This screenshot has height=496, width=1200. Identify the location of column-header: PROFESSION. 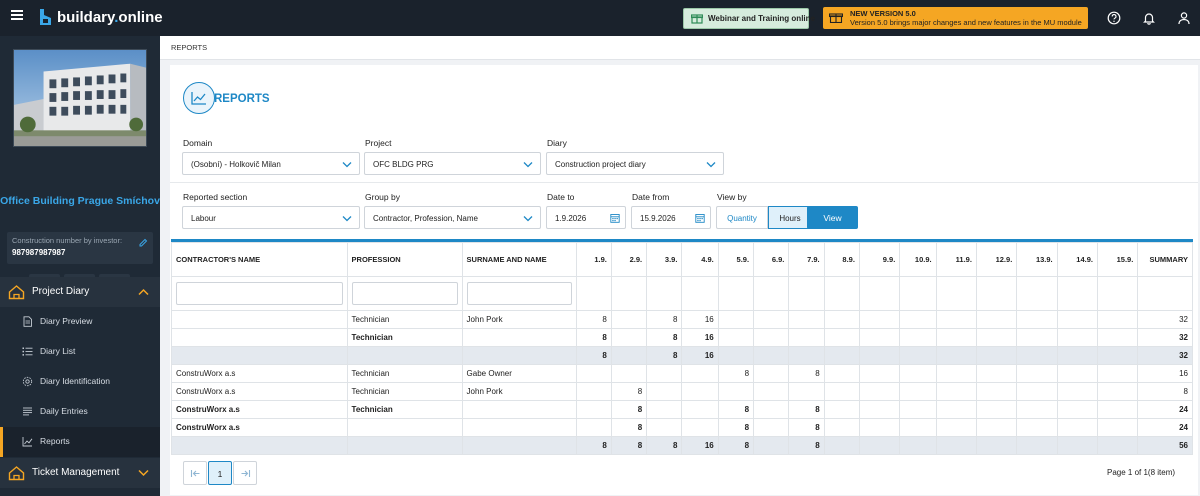
(404, 259).